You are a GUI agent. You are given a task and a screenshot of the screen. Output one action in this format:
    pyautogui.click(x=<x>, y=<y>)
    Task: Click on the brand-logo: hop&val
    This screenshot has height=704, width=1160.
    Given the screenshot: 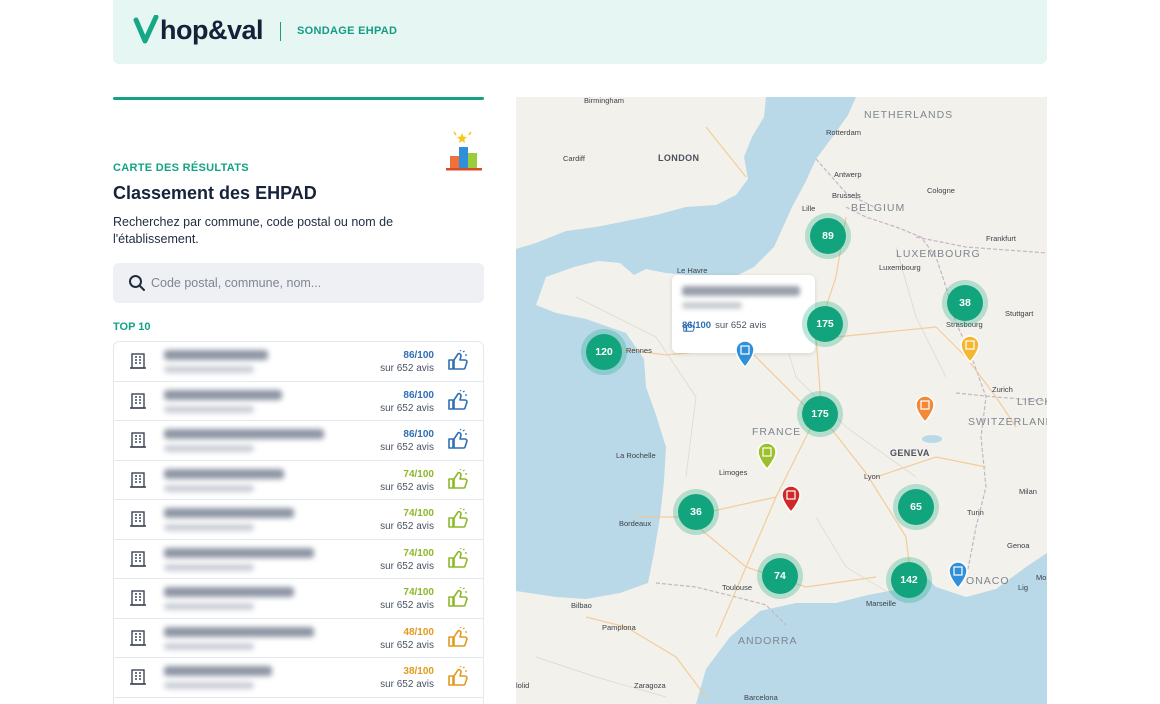 What is the action you would take?
    pyautogui.click(x=198, y=30)
    